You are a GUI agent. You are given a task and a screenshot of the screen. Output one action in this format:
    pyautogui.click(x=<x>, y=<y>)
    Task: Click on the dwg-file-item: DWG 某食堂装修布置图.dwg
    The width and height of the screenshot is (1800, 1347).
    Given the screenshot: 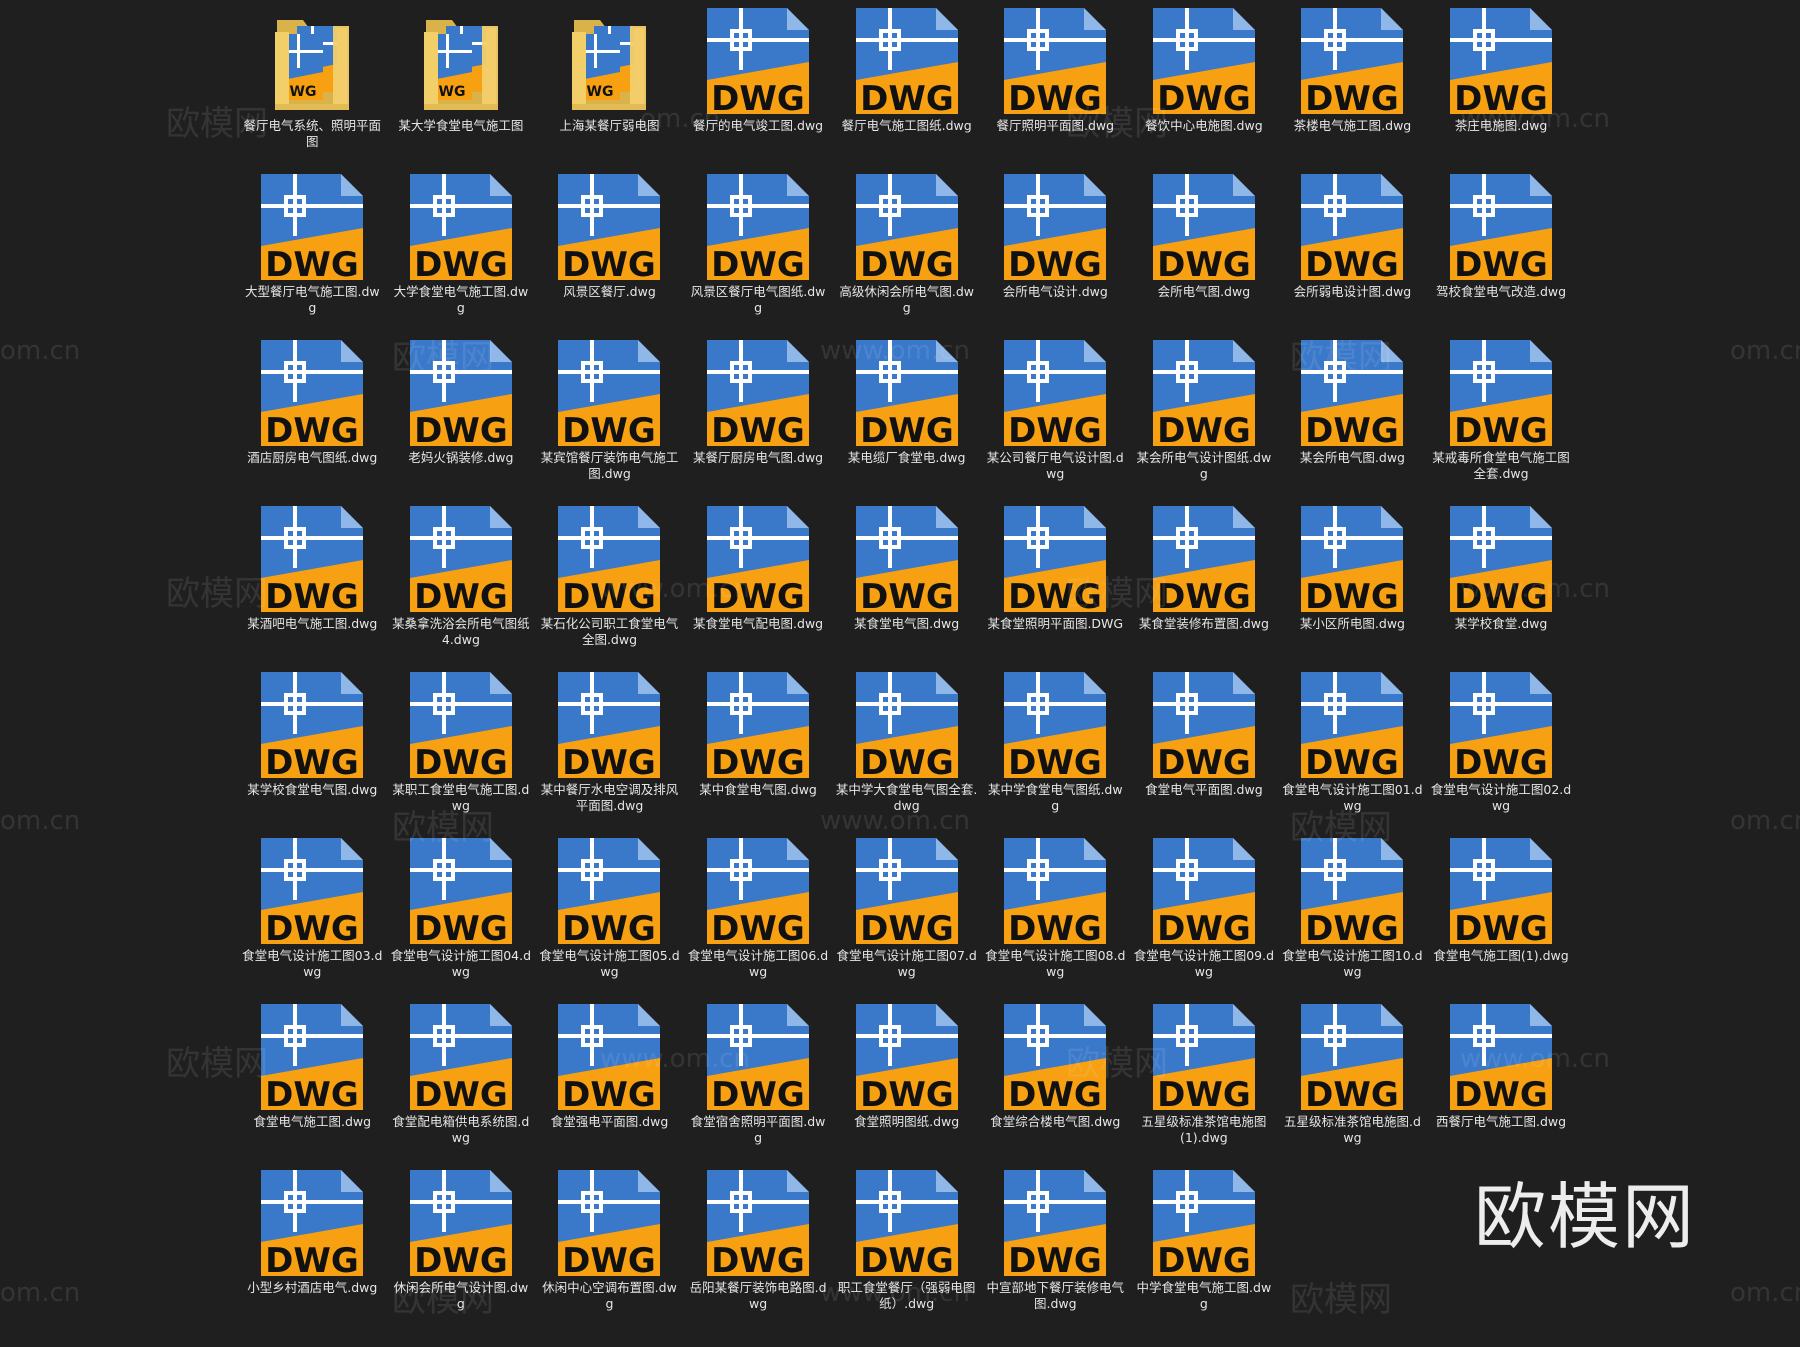 What is the action you would take?
    pyautogui.click(x=1204, y=587)
    